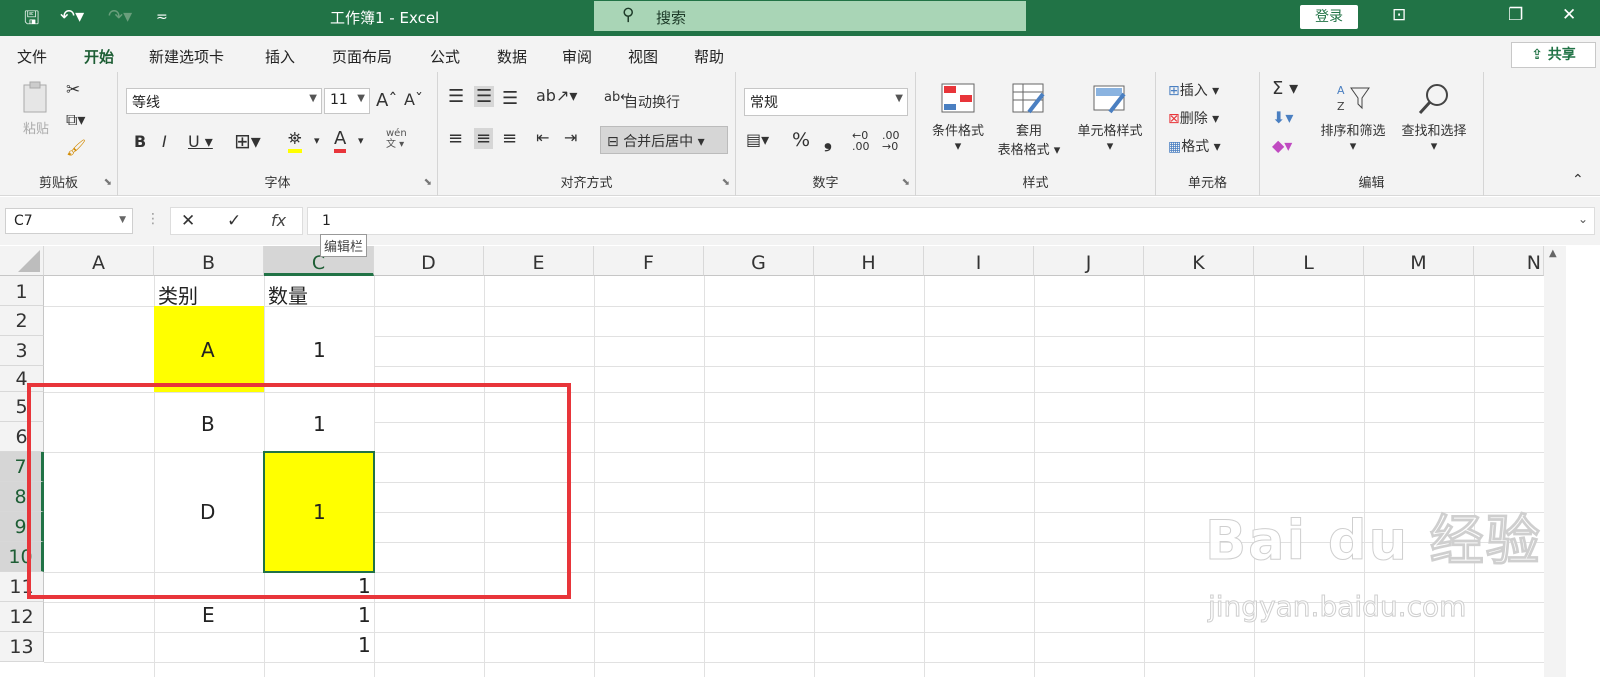 The image size is (1600, 677). What do you see at coordinates (209, 261) in the screenshot?
I see `column-header-b: B` at bounding box center [209, 261].